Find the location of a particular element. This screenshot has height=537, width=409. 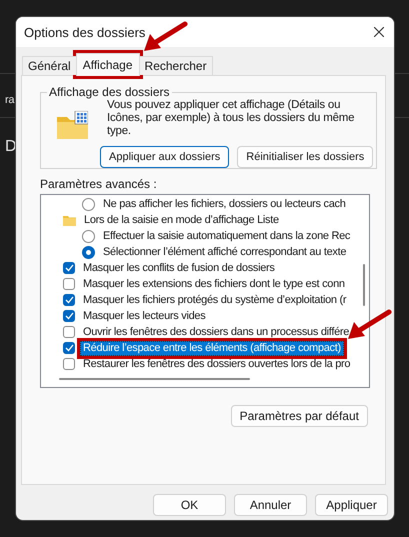

background-text: ra is located at coordinates (9, 100).